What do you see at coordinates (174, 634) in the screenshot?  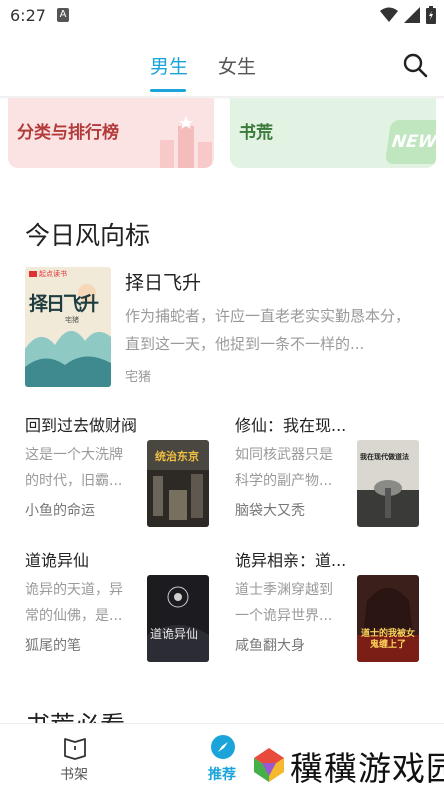 I see `cover-title: 道诡异仙` at bounding box center [174, 634].